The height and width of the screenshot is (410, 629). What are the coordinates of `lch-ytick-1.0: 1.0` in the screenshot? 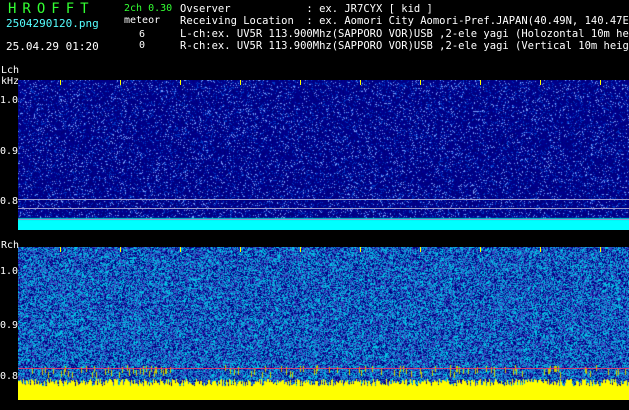 It's located at (9, 100).